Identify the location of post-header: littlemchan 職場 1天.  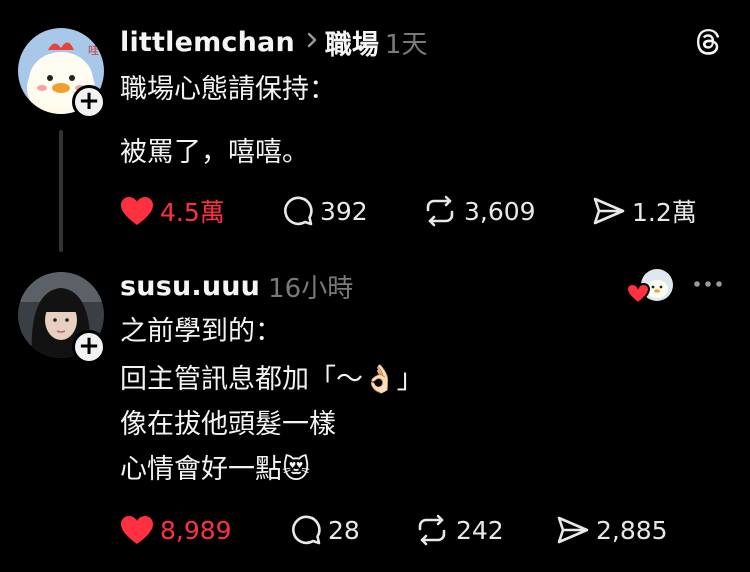
(273, 42).